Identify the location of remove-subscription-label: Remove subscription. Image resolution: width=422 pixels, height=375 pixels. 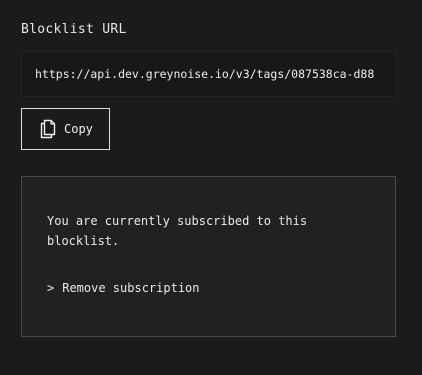
(131, 288).